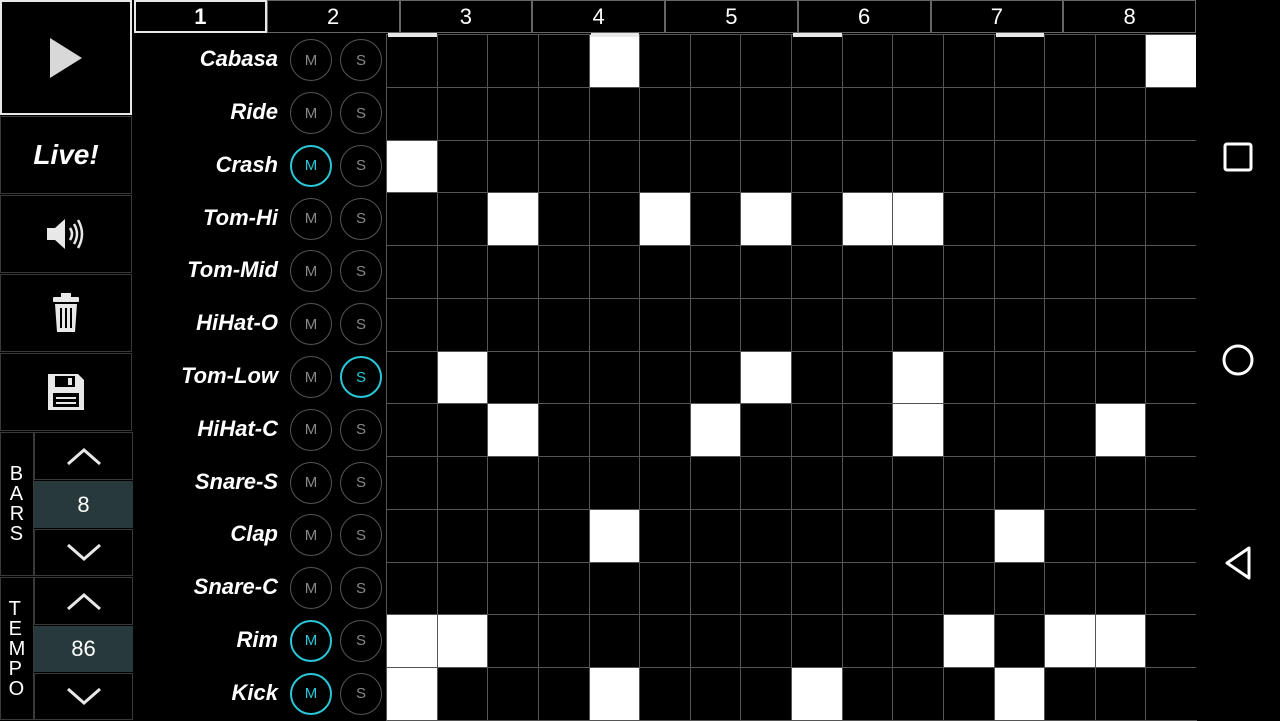 The height and width of the screenshot is (721, 1280). I want to click on bar-tab-5: 5, so click(731, 16).